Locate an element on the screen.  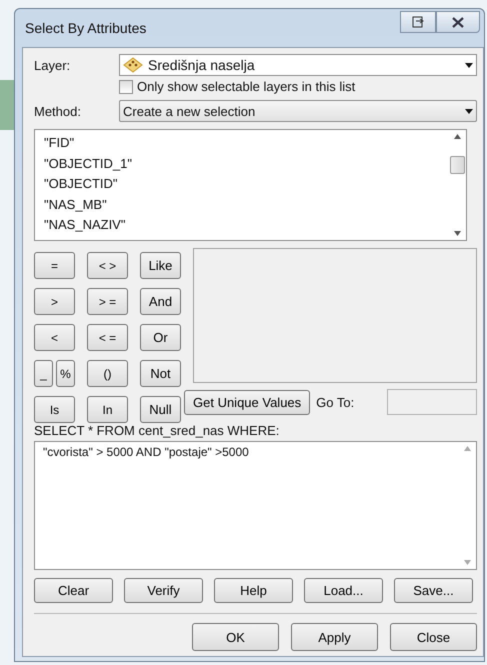
get-unique-values-button: Get Unique Values is located at coordinates (247, 402).